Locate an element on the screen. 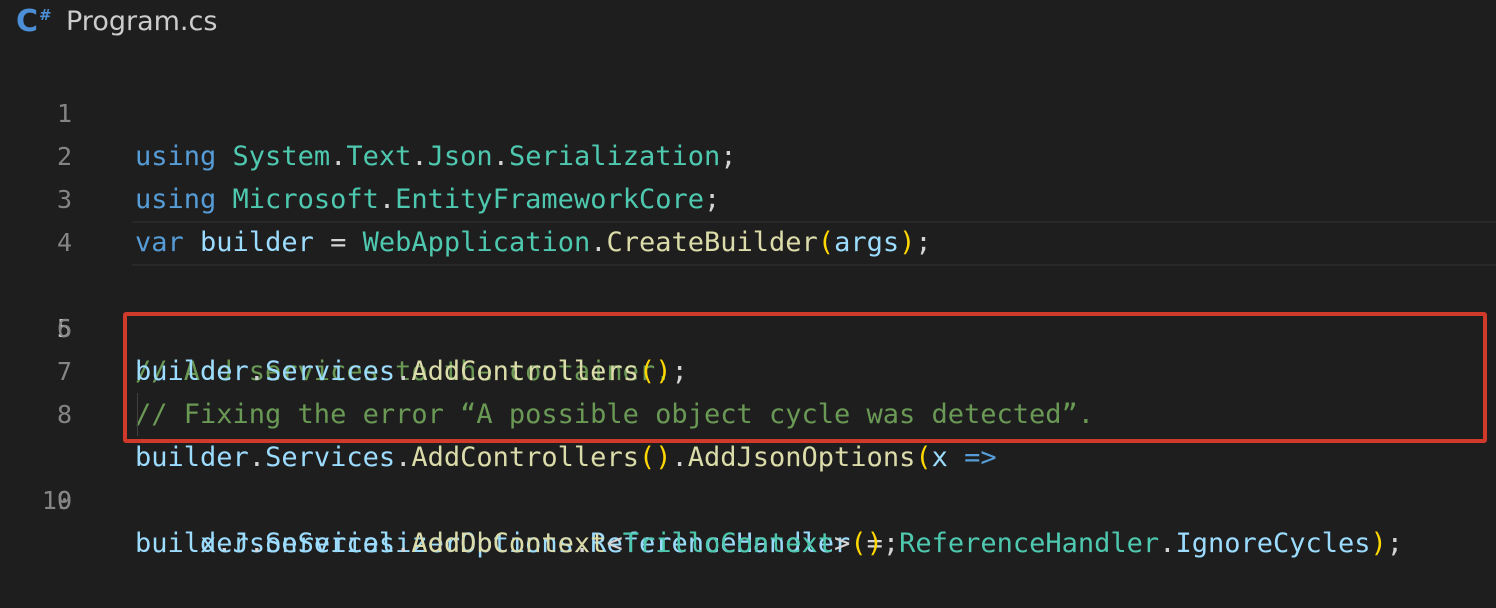  indent-guide is located at coordinates (137, 414).